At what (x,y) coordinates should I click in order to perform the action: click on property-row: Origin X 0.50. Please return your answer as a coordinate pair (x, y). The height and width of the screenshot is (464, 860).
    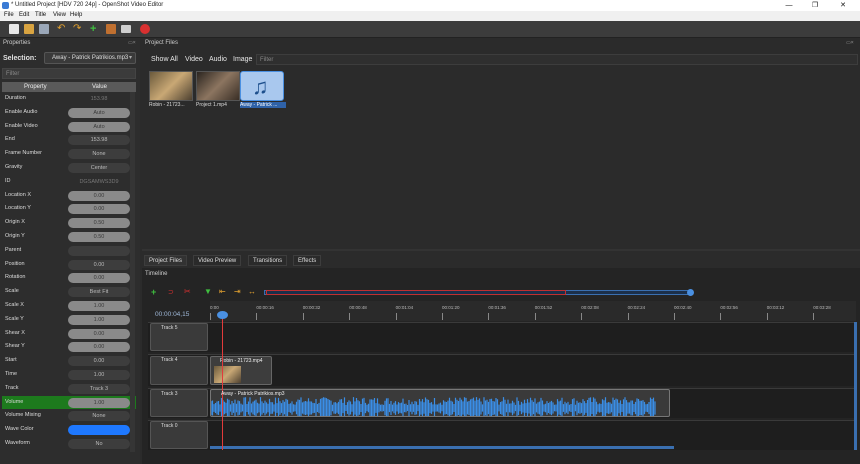
    Looking at the image, I should click on (69, 223).